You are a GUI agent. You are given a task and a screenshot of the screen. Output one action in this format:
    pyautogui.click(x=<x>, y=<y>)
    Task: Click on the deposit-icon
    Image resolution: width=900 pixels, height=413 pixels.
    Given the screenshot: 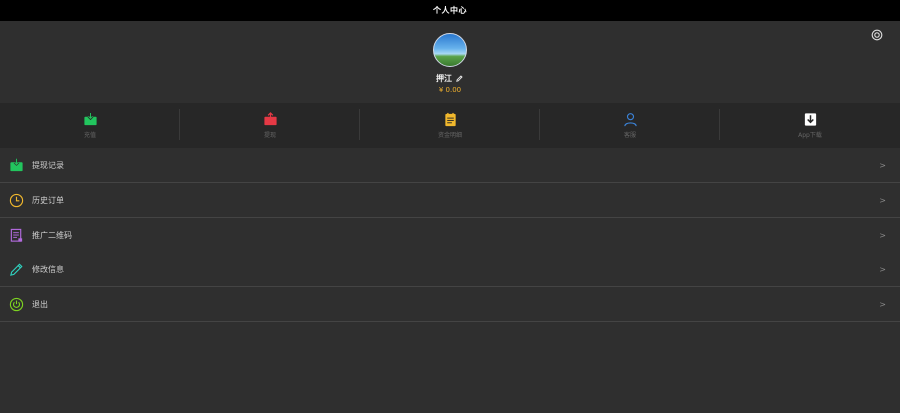 What is the action you would take?
    pyautogui.click(x=90, y=119)
    